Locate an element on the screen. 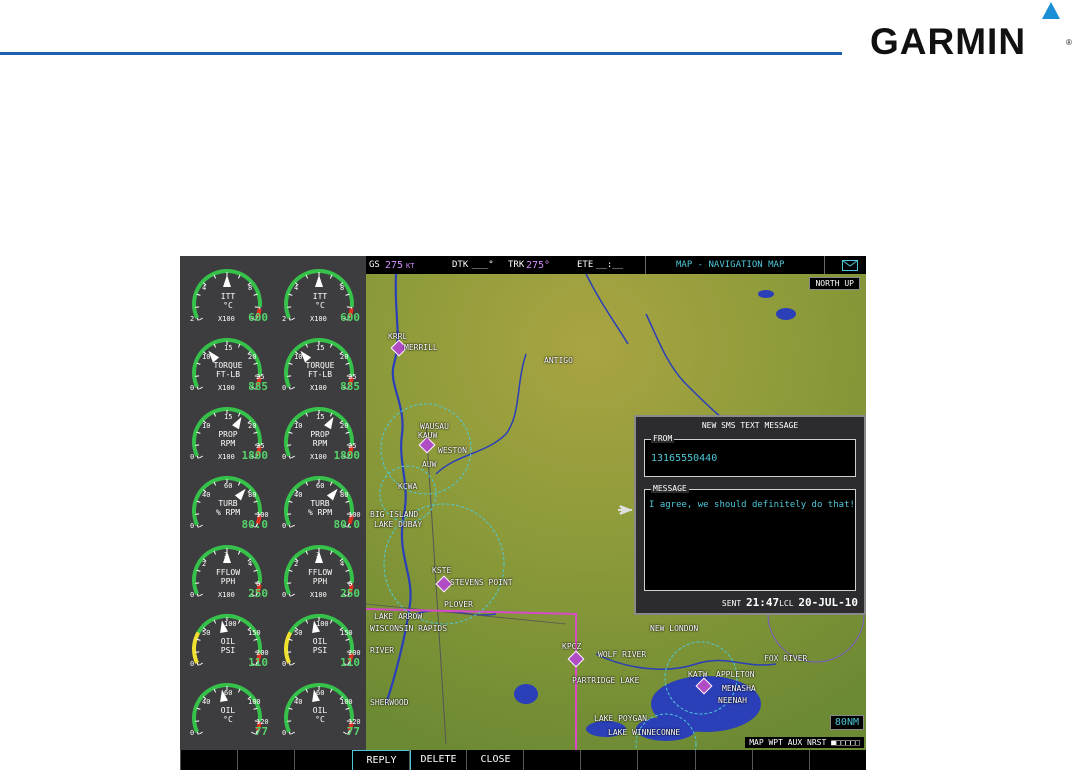 This screenshot has height=770, width=1080. gauge-tick-label: 8 is located at coordinates (250, 288).